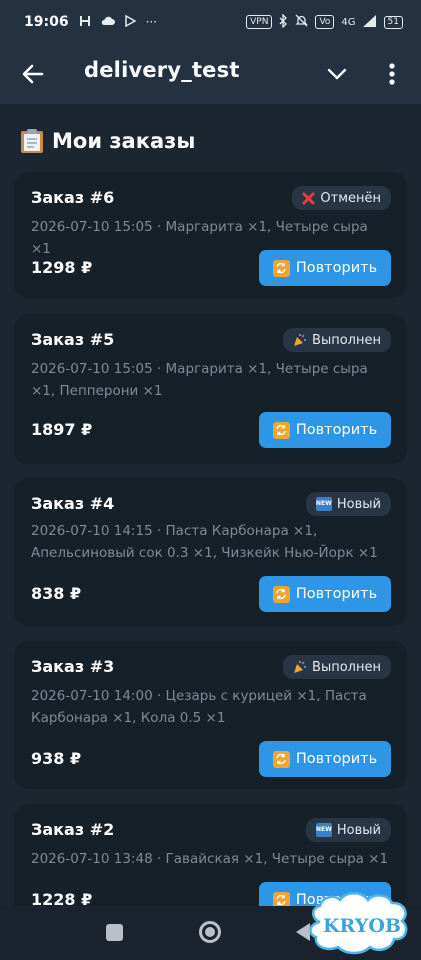 The width and height of the screenshot is (421, 960). Describe the element at coordinates (302, 22) in the screenshot. I see `silent-bell-icon` at that location.